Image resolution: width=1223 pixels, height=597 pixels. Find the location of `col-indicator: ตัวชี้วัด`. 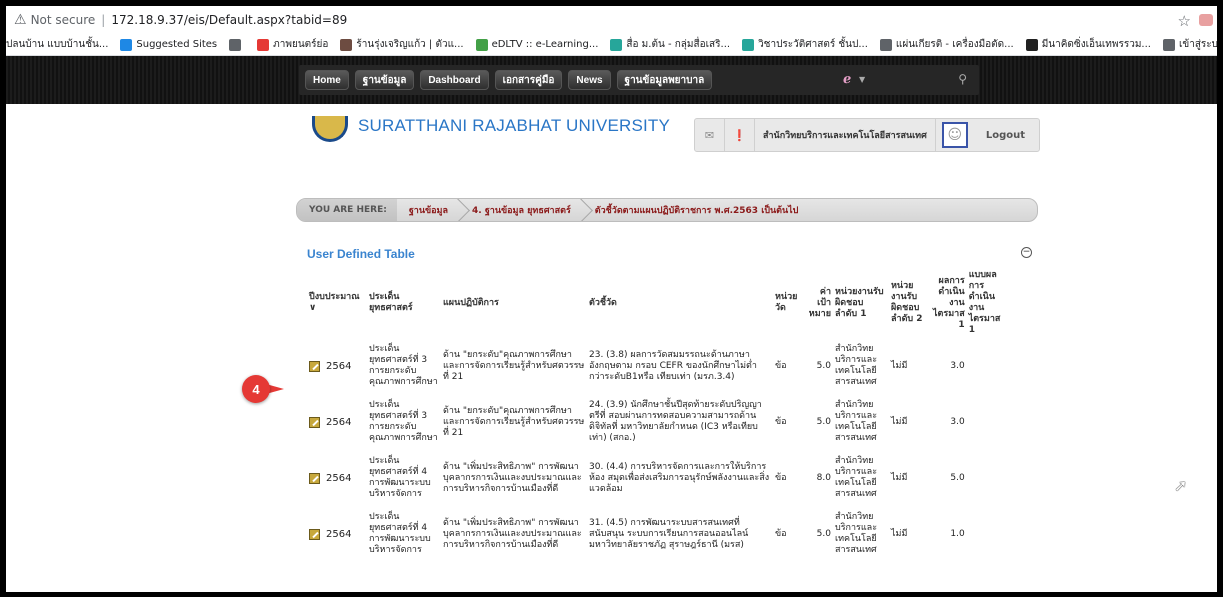

col-indicator: ตัวชี้วัด is located at coordinates (680, 303).